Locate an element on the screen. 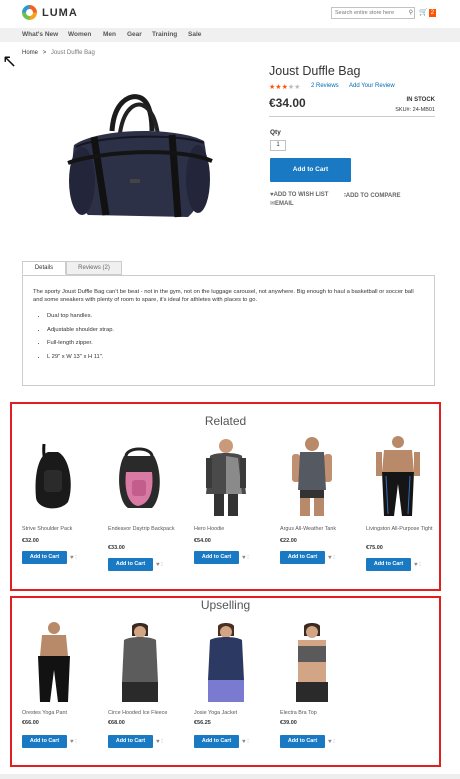 The height and width of the screenshot is (779, 460). argus-all-weather-tank-image is located at coordinates (312, 476).